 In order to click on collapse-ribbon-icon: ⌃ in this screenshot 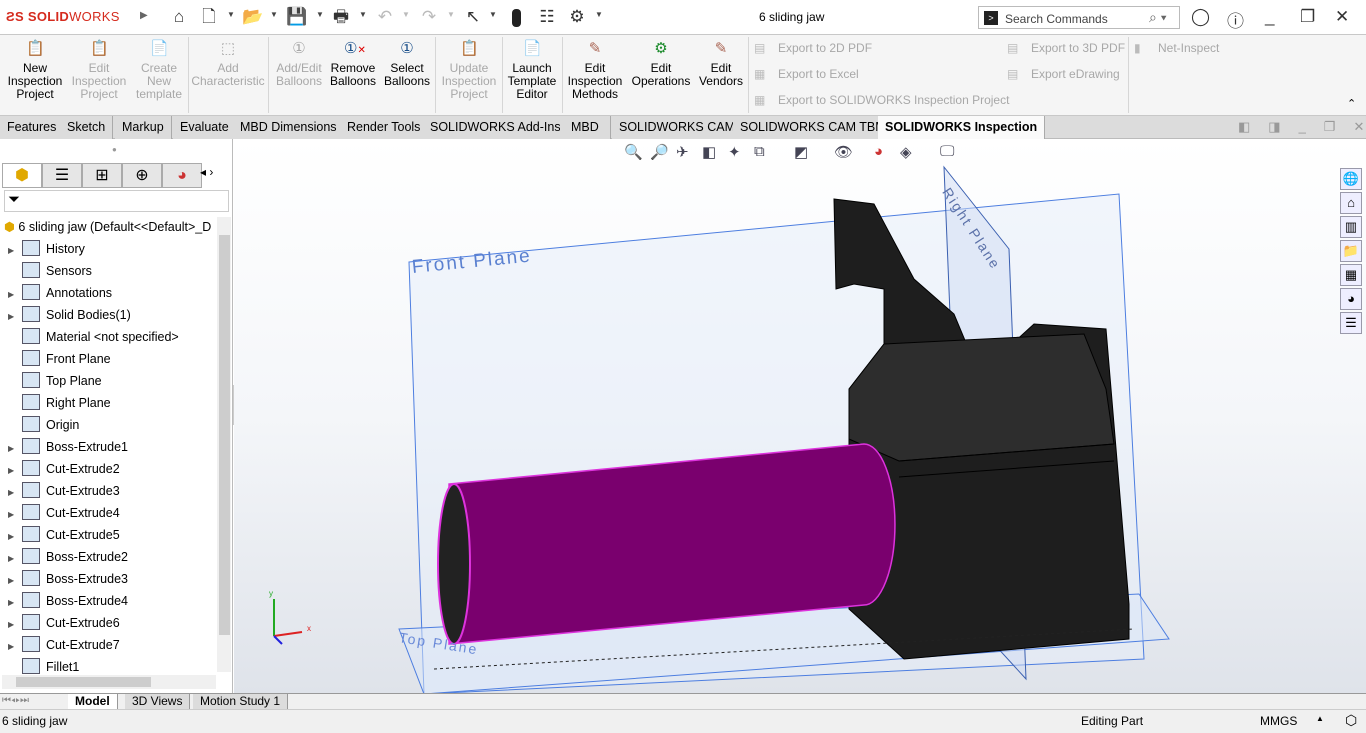, I will do `click(1351, 103)`.